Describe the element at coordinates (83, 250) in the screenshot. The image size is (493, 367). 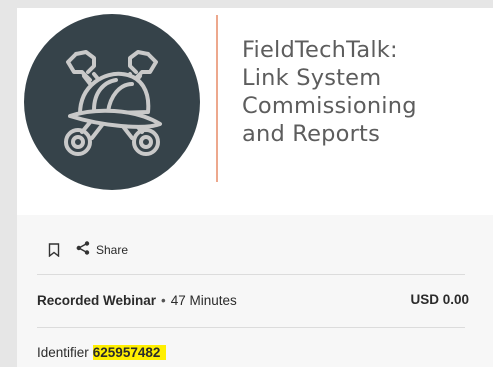
I see `share-icon` at that location.